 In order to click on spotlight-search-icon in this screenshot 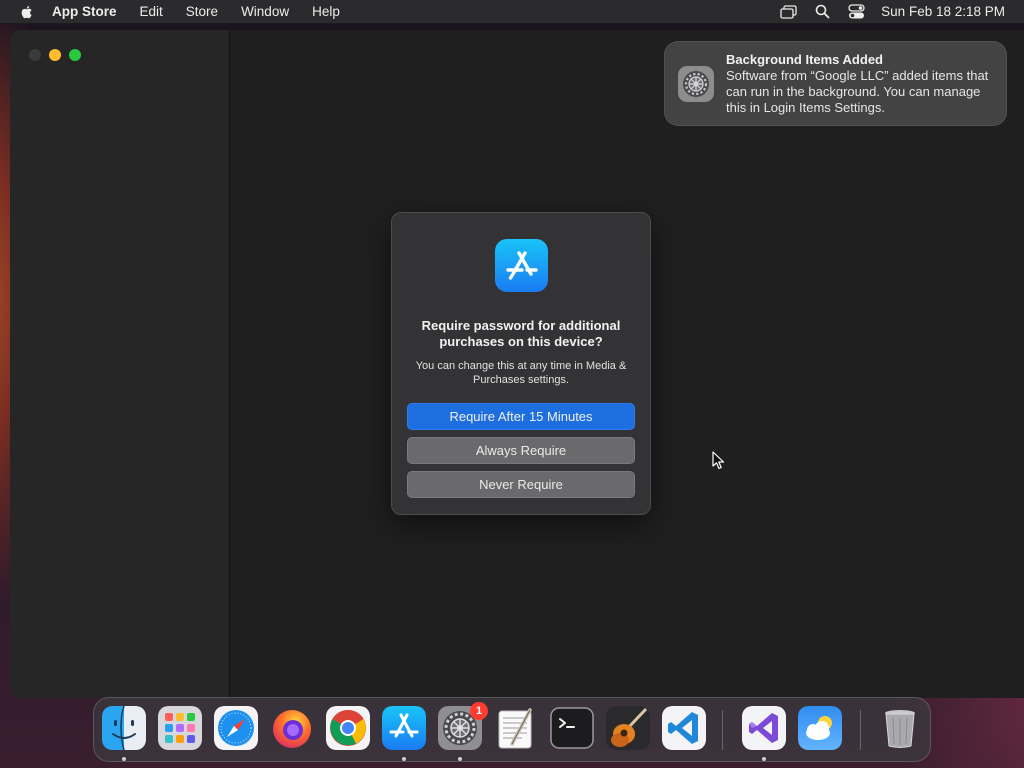, I will do `click(822, 12)`.